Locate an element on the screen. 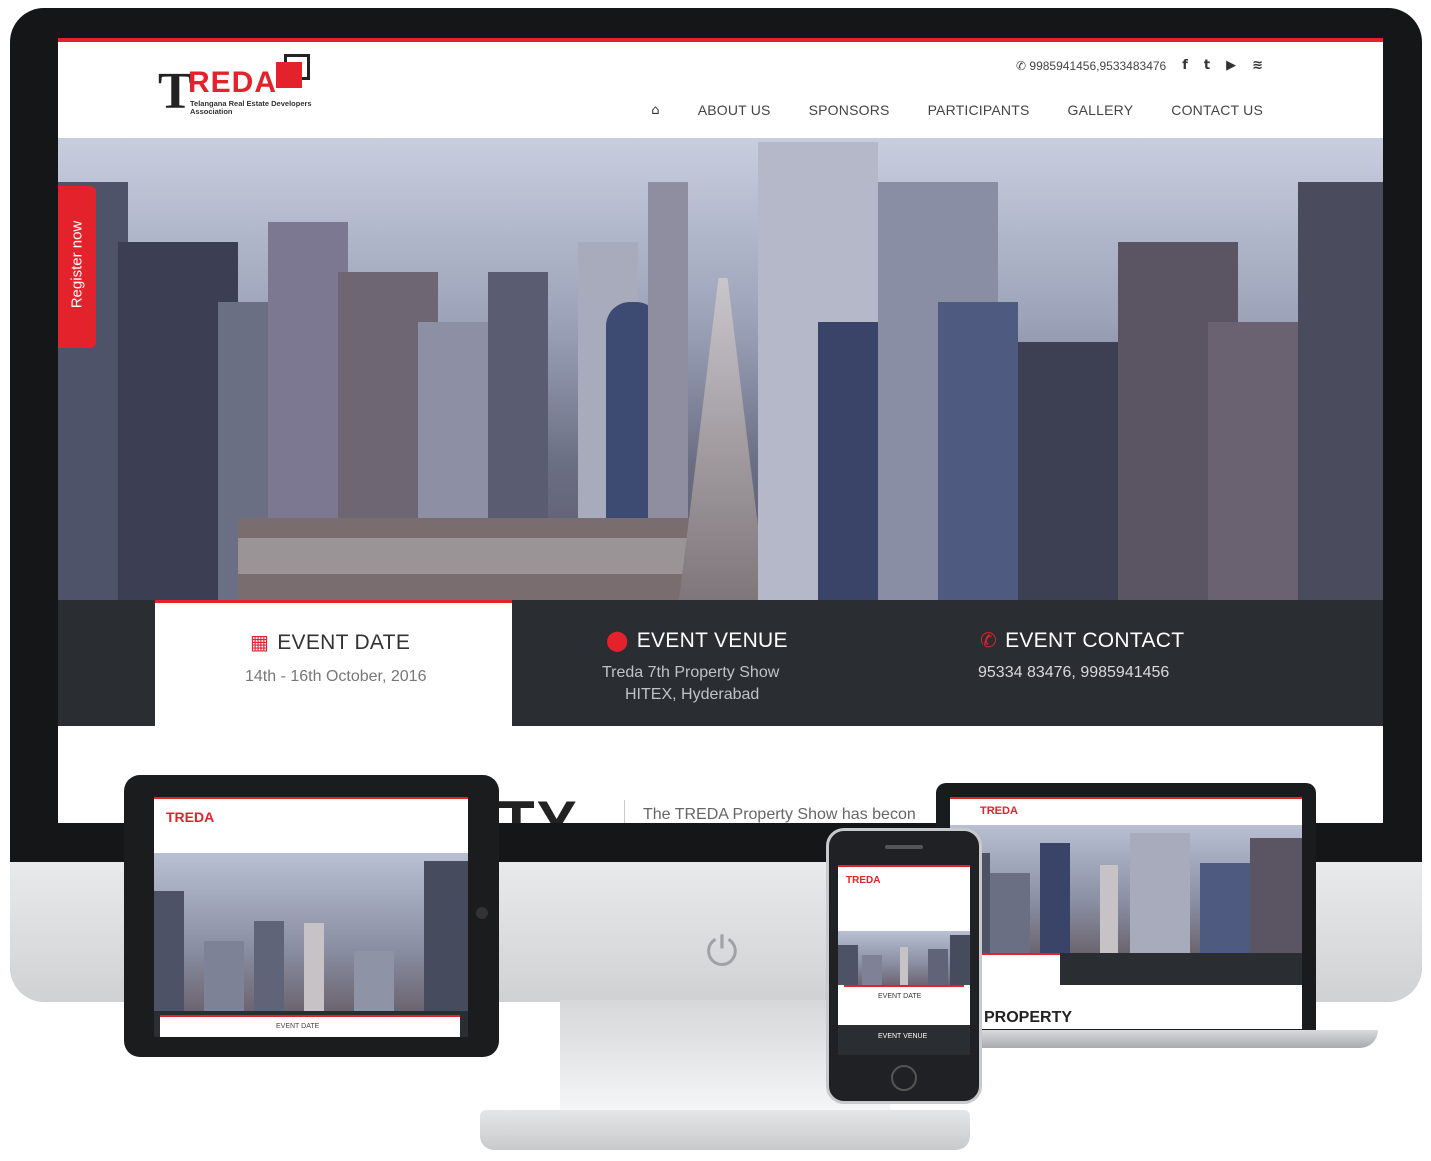 This screenshot has height=1161, width=1431. tablet-screen: TREDA EVENT DATE is located at coordinates (311, 917).